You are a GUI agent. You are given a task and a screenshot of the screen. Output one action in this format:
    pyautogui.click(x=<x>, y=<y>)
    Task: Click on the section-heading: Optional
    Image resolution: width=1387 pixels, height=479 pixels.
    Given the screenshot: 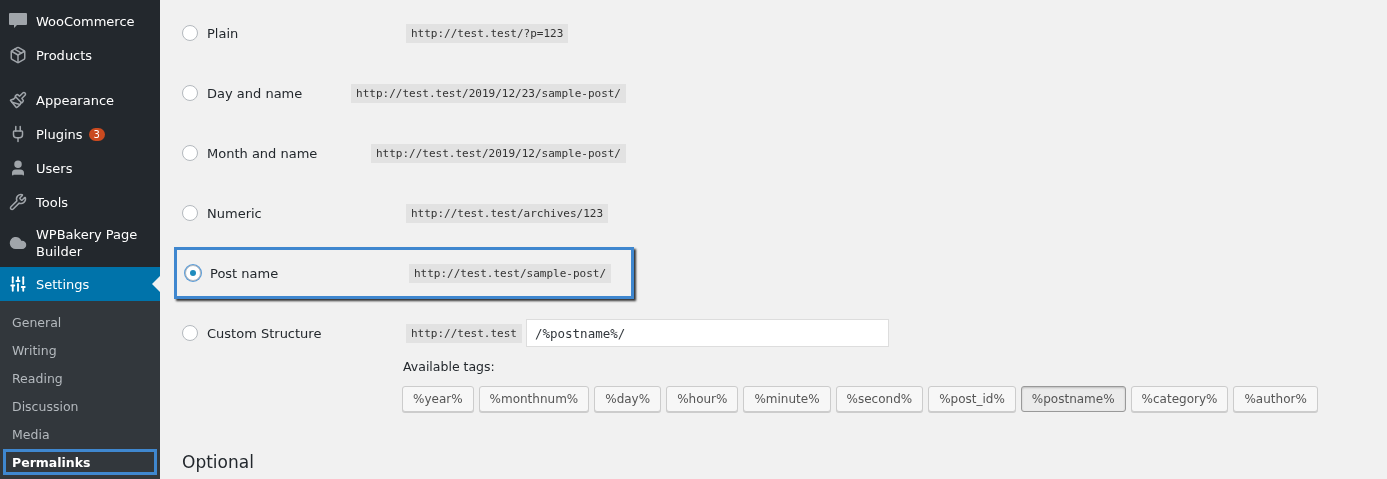 What is the action you would take?
    pyautogui.click(x=218, y=462)
    